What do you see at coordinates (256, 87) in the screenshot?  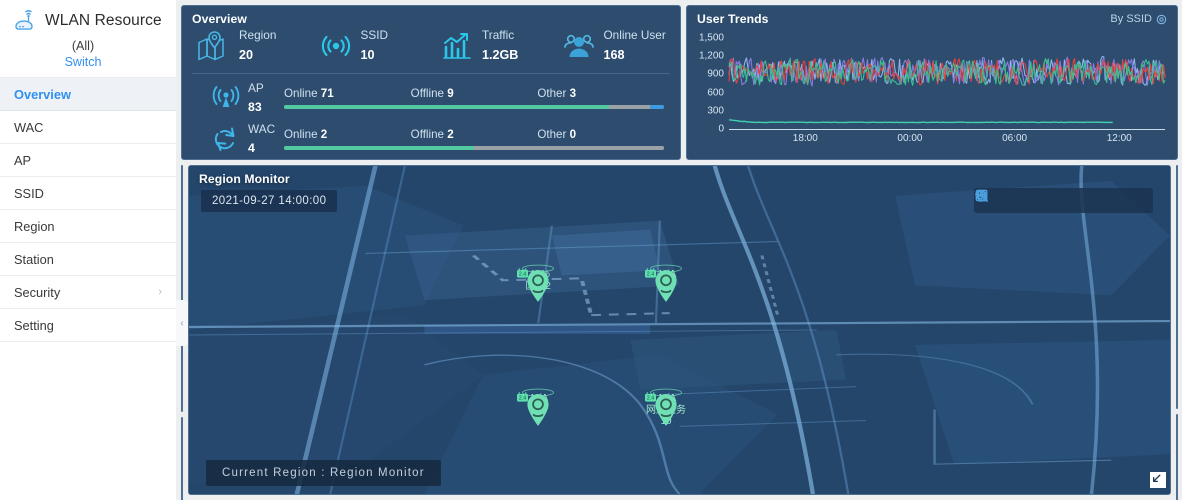 I see `overview-bar-name: AP` at bounding box center [256, 87].